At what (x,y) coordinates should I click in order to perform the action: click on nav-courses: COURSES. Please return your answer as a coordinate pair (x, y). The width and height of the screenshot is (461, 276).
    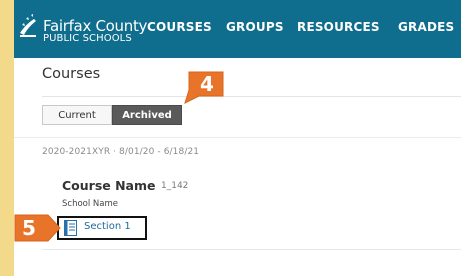
    Looking at the image, I should click on (179, 27).